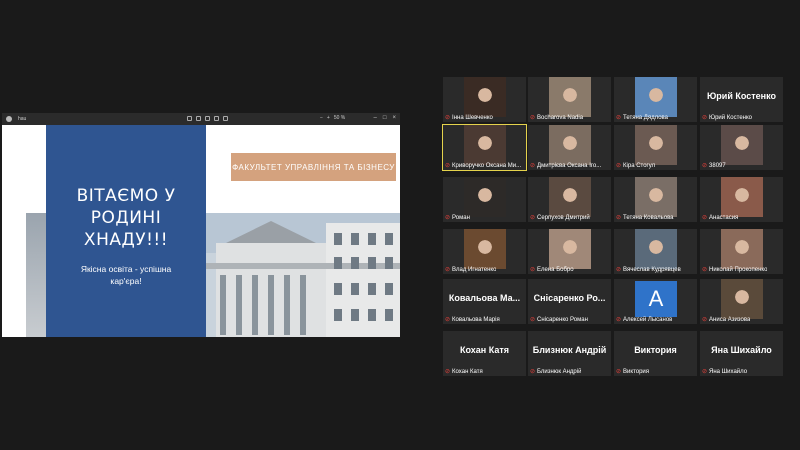 This screenshot has width=800, height=450. What do you see at coordinates (569, 301) in the screenshot?
I see `participant-tile: Снісаренко Ро... ⊘ Снісаренко Роман` at bounding box center [569, 301].